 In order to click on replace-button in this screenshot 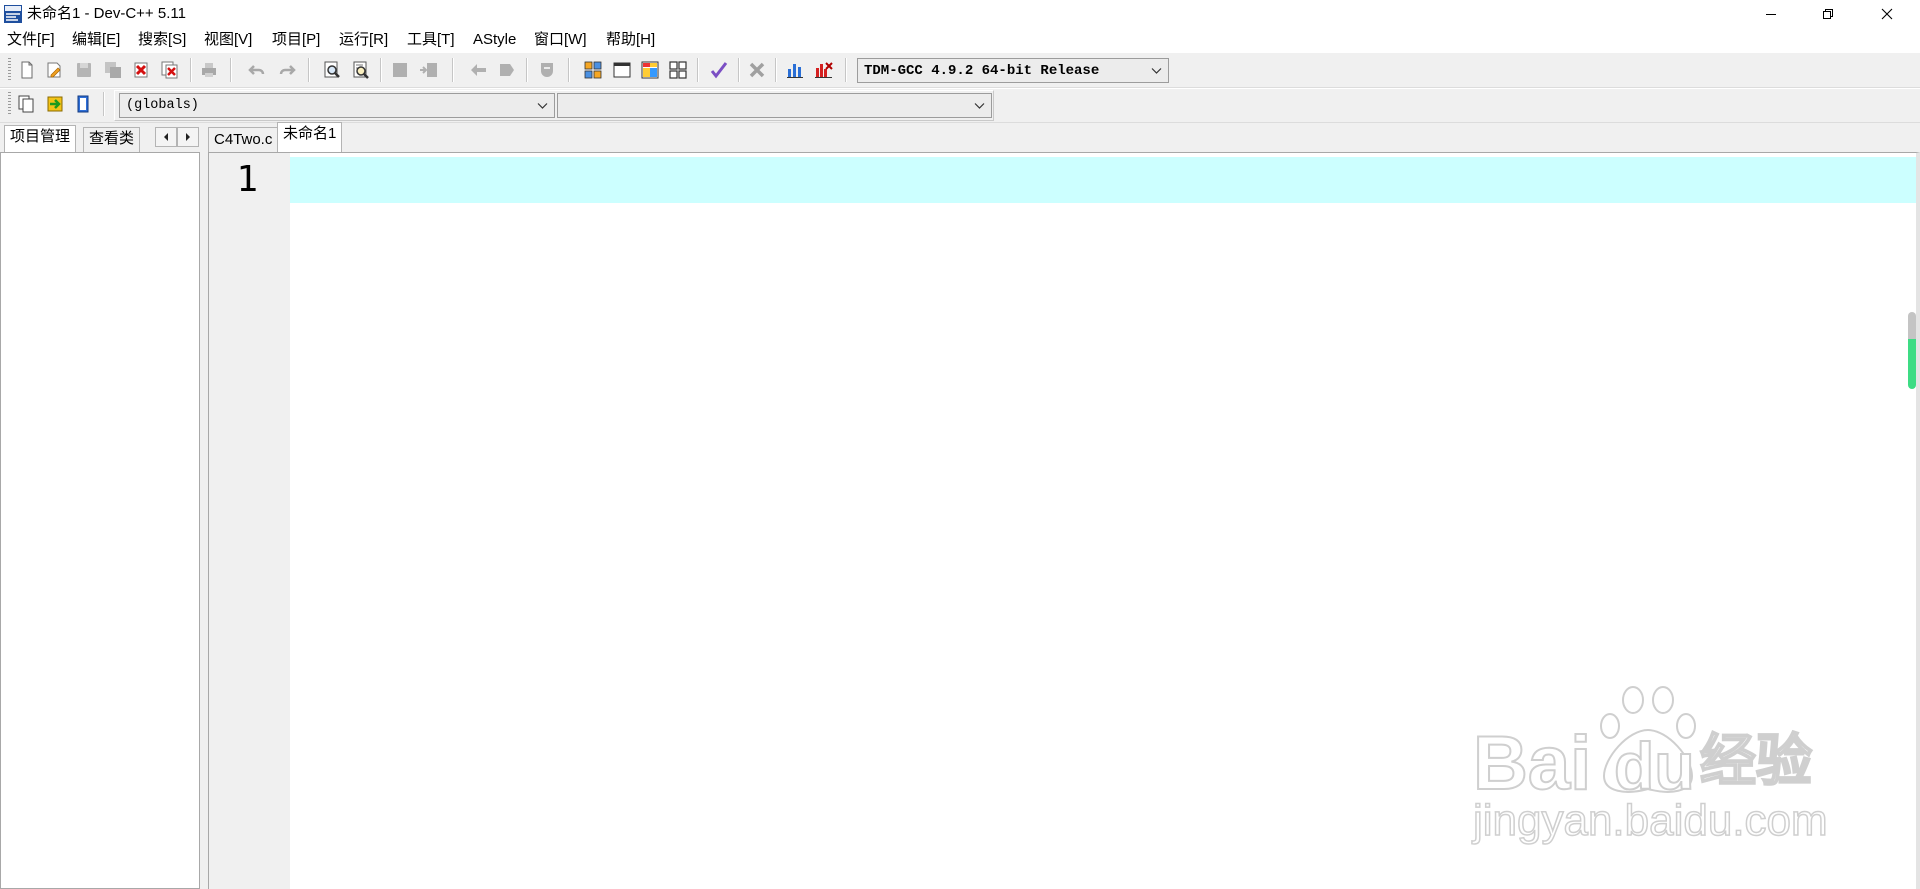, I will do `click(361, 70)`.